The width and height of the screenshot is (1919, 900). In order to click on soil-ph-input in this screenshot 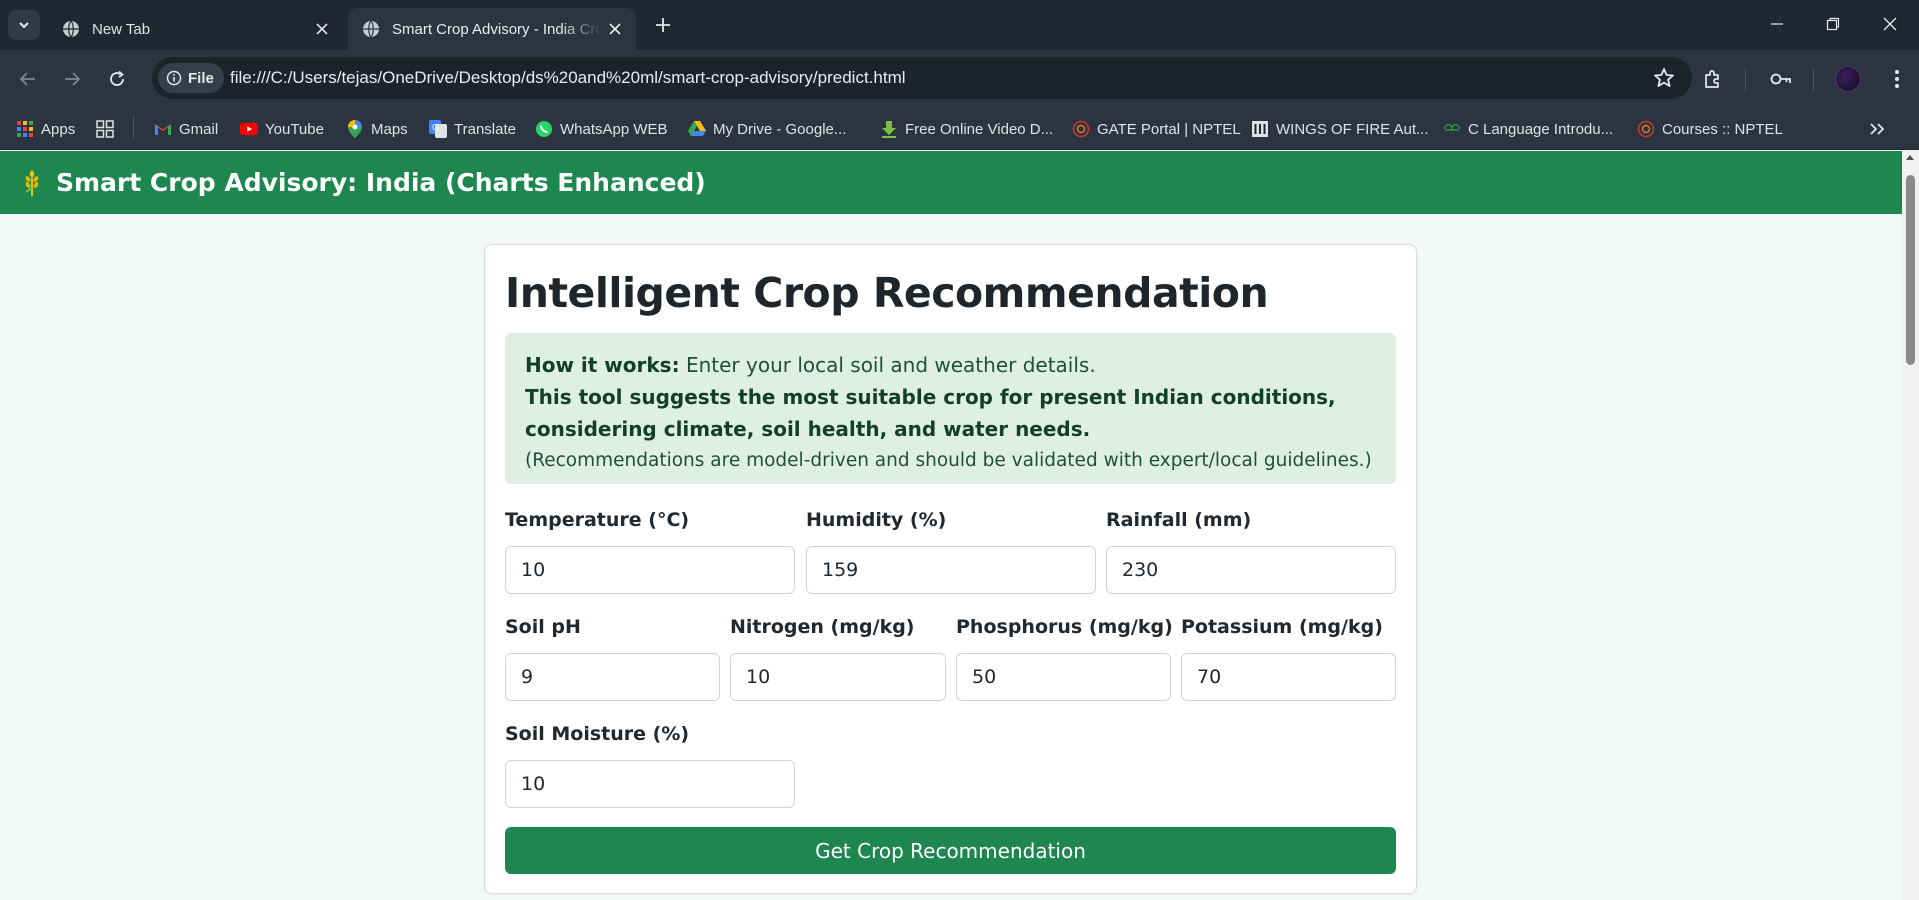, I will do `click(612, 677)`.